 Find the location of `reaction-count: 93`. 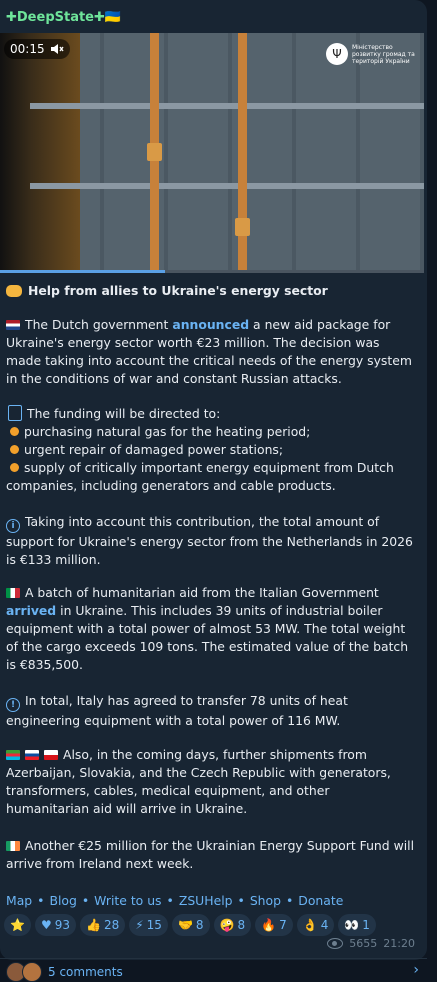

reaction-count: 93 is located at coordinates (62, 925).